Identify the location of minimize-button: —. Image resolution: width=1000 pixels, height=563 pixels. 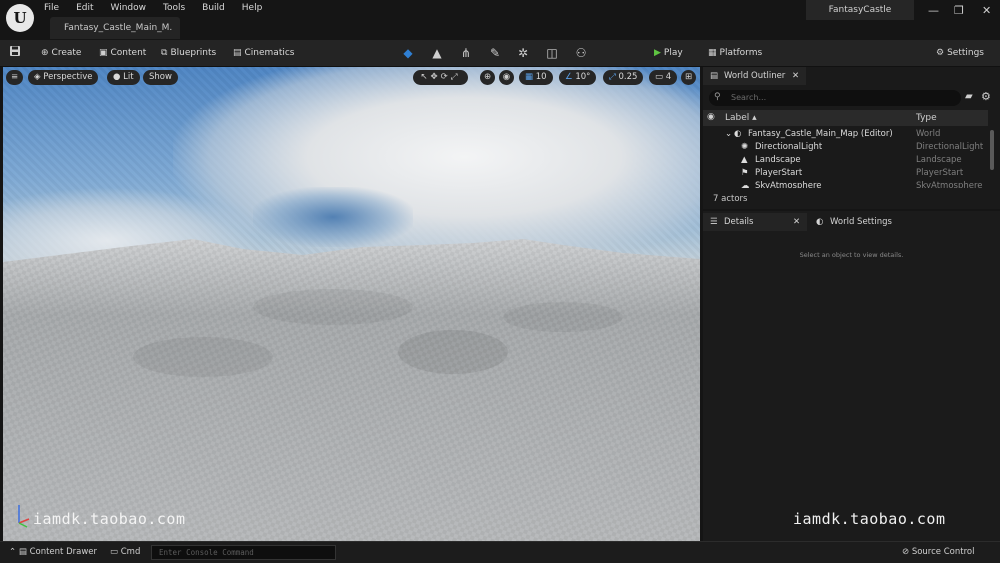
(933, 10).